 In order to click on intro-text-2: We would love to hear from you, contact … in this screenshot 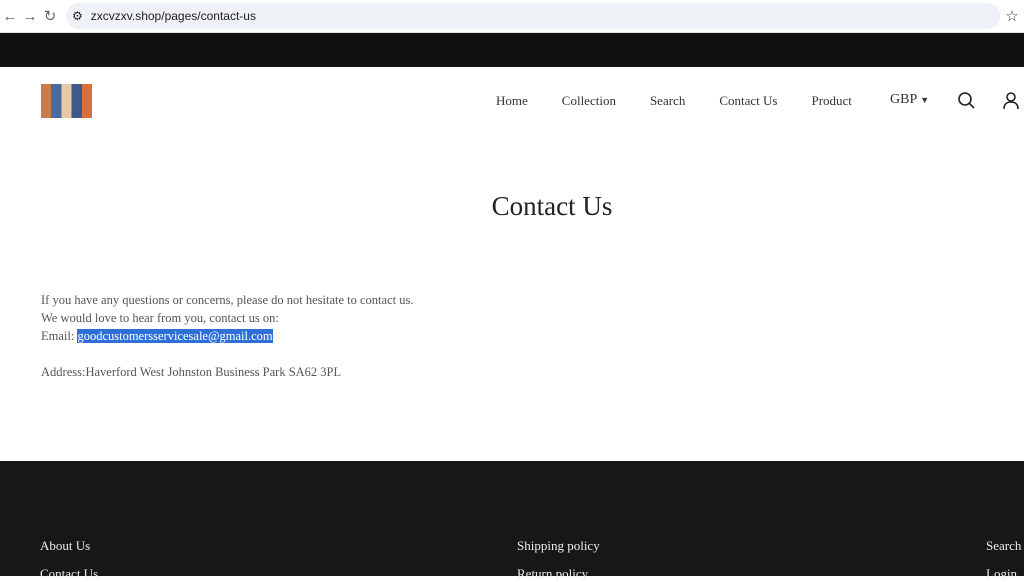, I will do `click(160, 318)`.